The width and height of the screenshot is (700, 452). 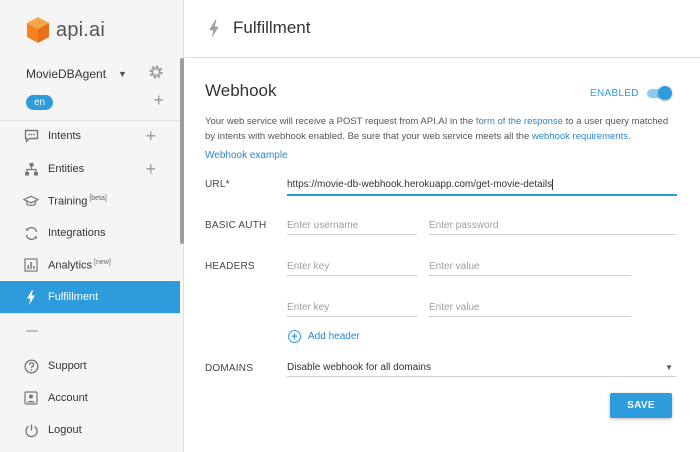 What do you see at coordinates (31, 169) in the screenshot?
I see `hierarchy-icon` at bounding box center [31, 169].